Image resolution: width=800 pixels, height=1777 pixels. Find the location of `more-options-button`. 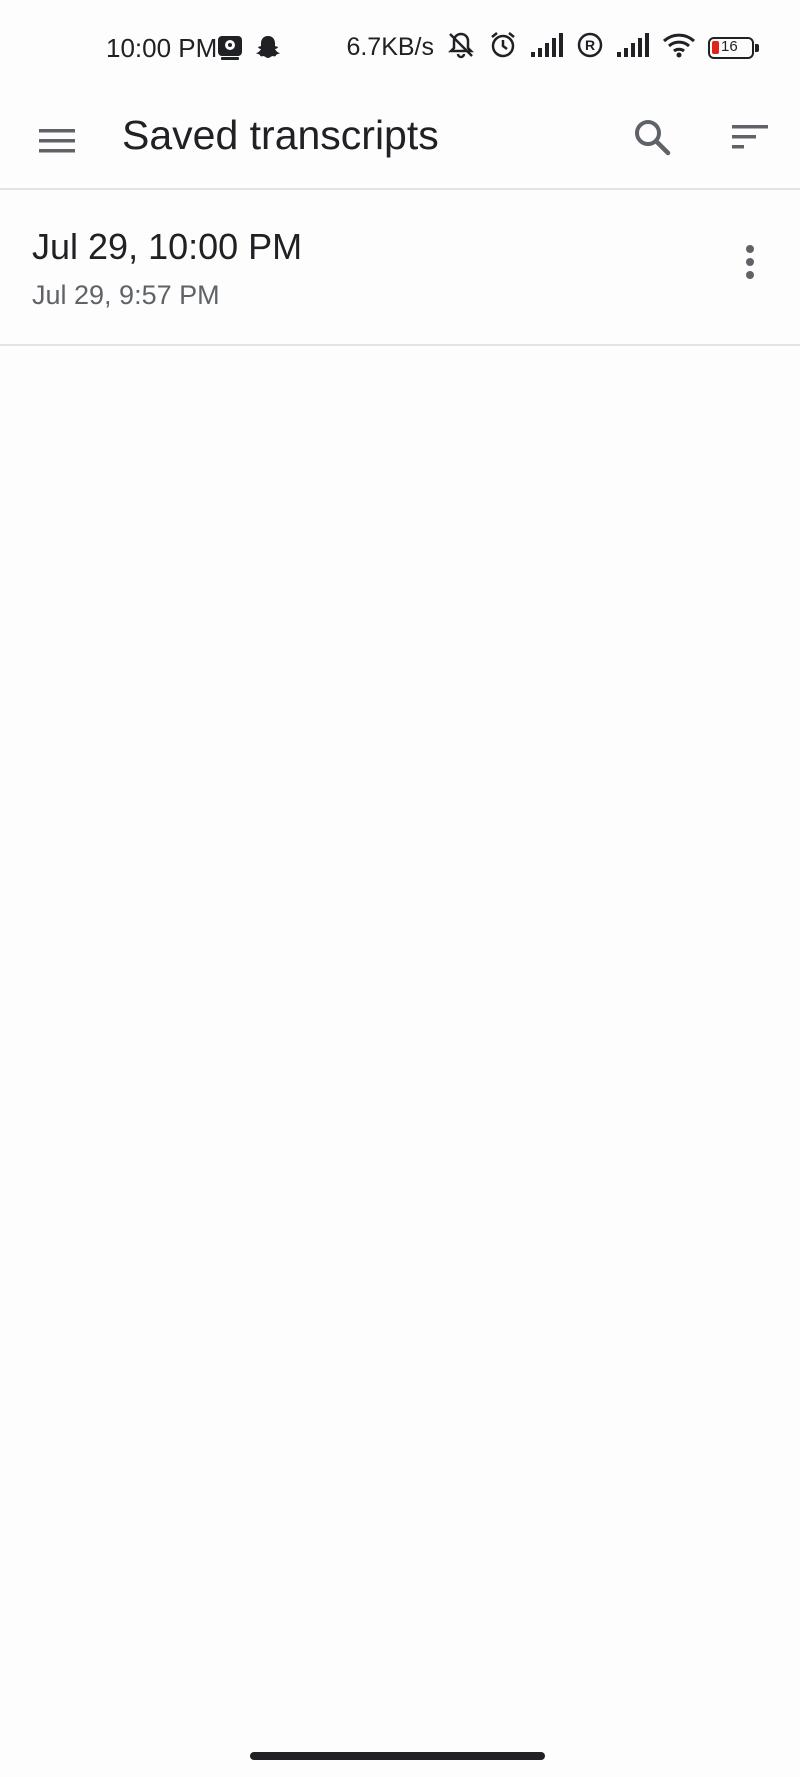

more-options-button is located at coordinates (750, 262).